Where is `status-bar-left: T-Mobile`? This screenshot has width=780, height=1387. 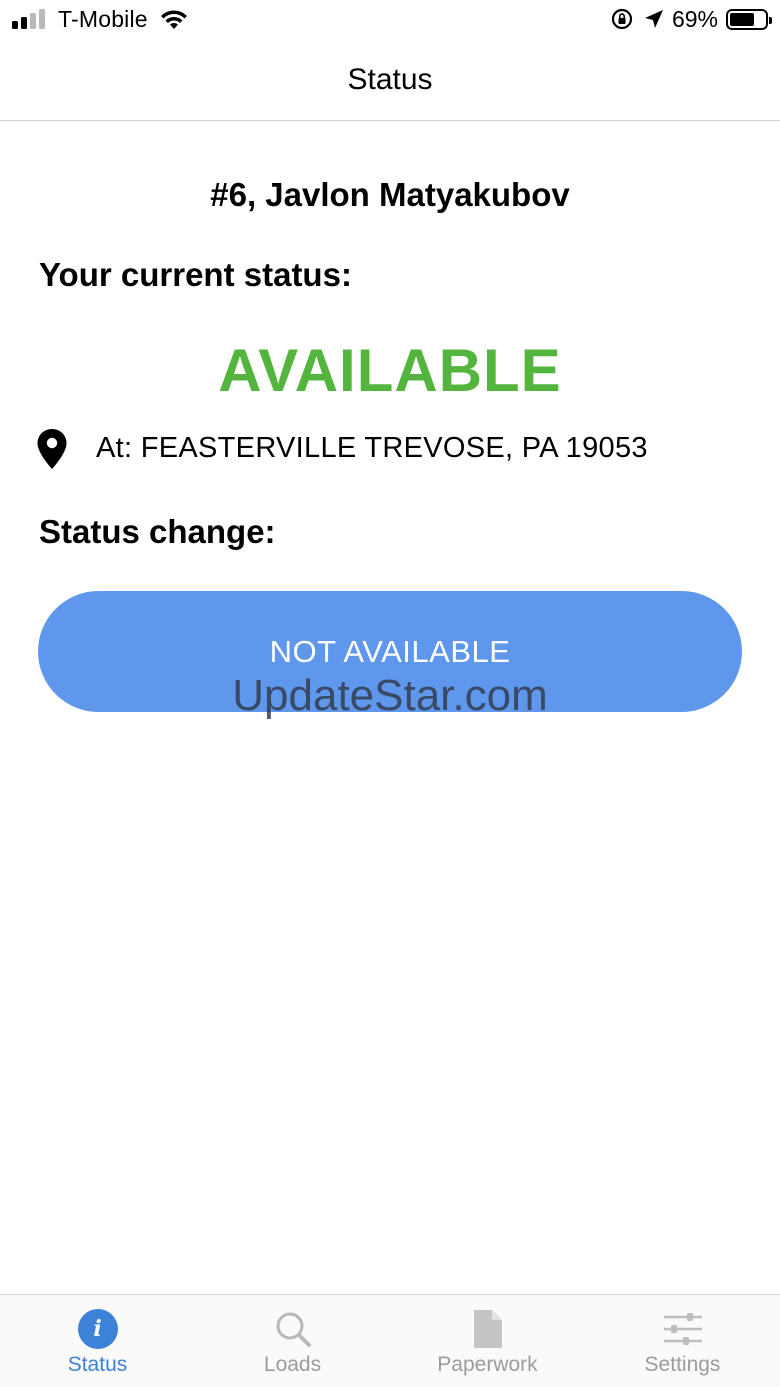 status-bar-left: T-Mobile is located at coordinates (101, 19).